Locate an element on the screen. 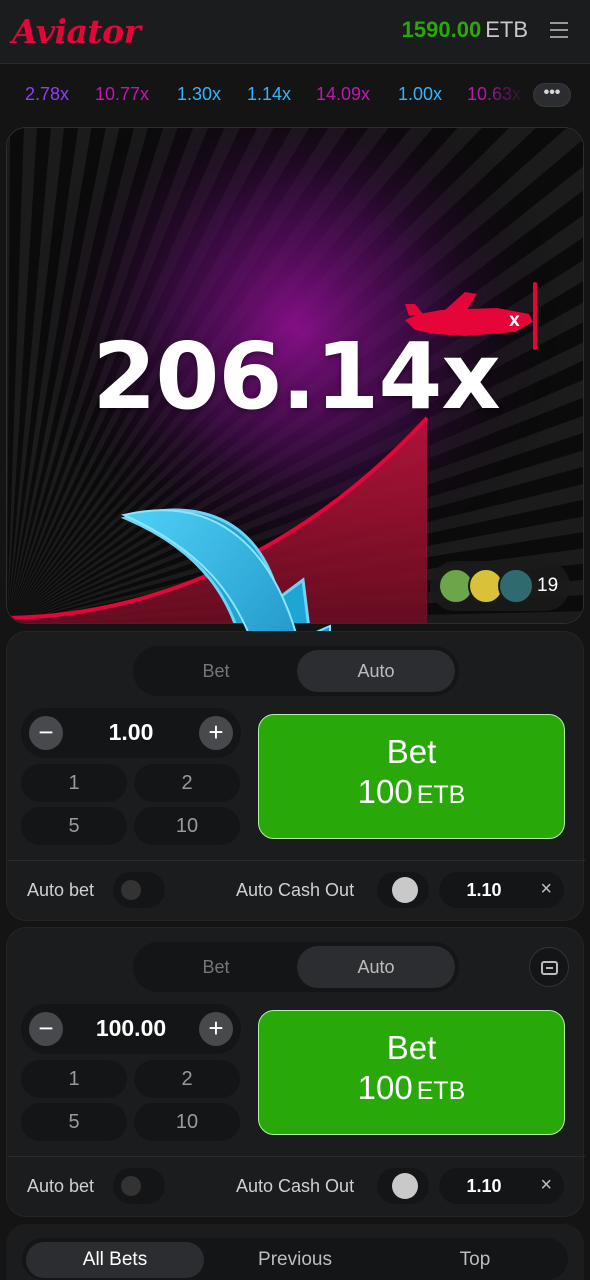 This screenshot has width=590, height=1280. bet-amount-stepper: − 1.00 + is located at coordinates (131, 733).